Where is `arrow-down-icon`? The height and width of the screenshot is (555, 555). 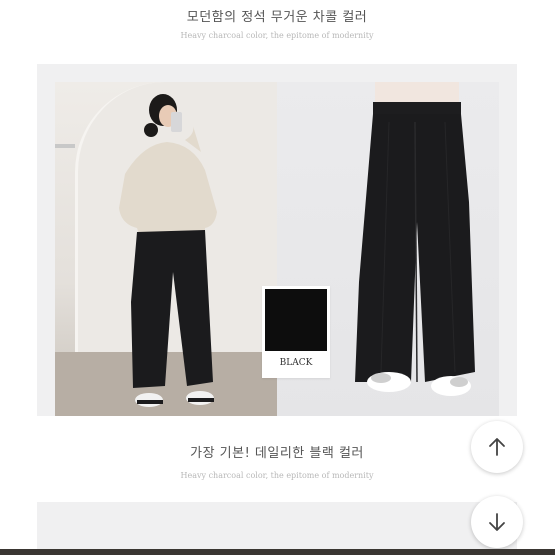 arrow-down-icon is located at coordinates (497, 522).